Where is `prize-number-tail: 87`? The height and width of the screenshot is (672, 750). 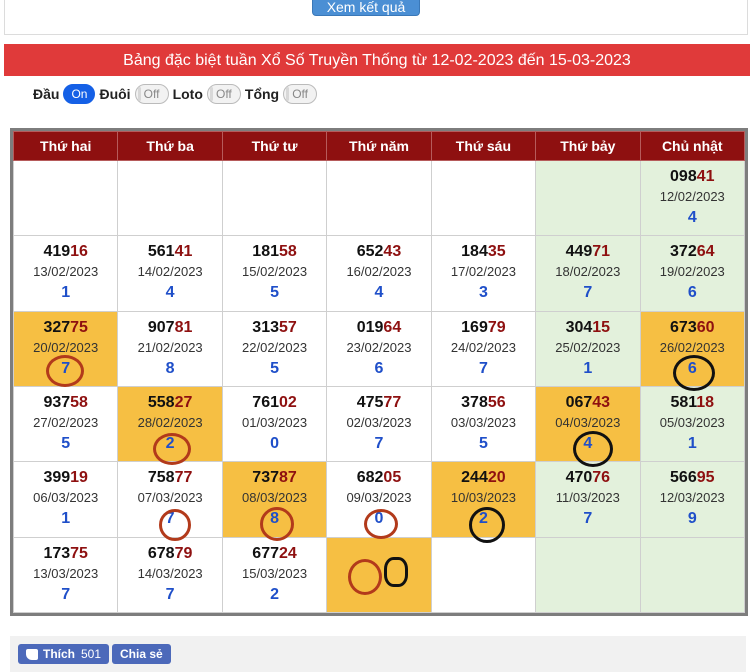
prize-number-tail: 87 is located at coordinates (288, 478).